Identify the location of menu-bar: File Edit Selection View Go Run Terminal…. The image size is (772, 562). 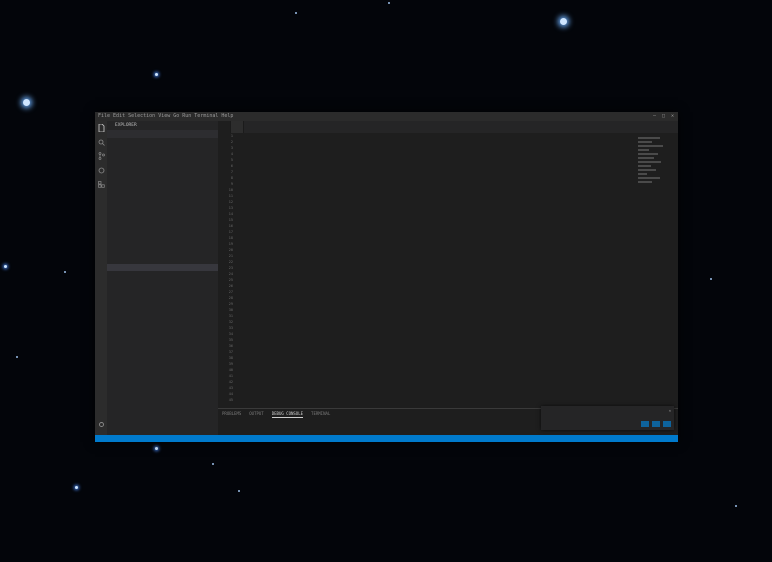
(165, 116).